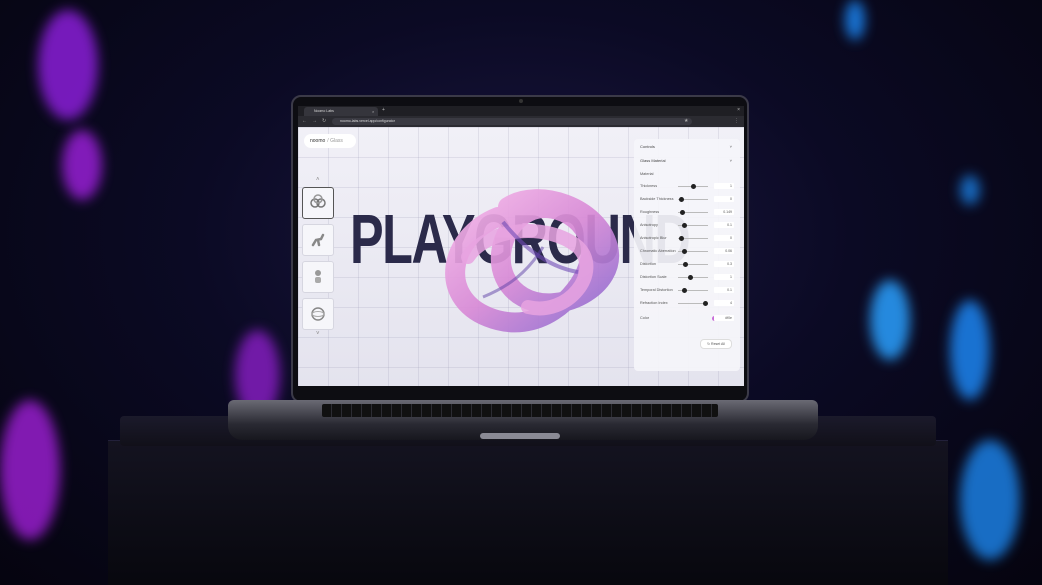 Image resolution: width=1042 pixels, height=585 pixels. Describe the element at coordinates (520, 436) in the screenshot. I see `hinge` at that location.